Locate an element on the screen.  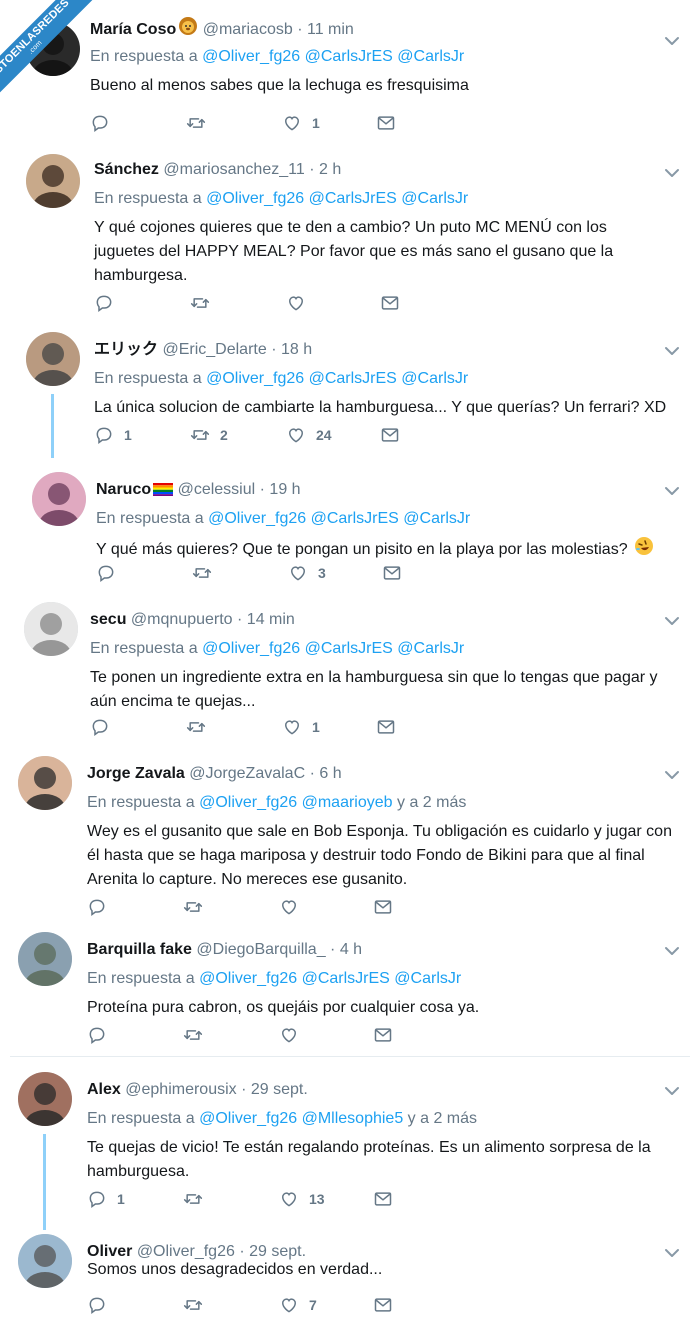
timestamp: 14 min is located at coordinates (271, 619).